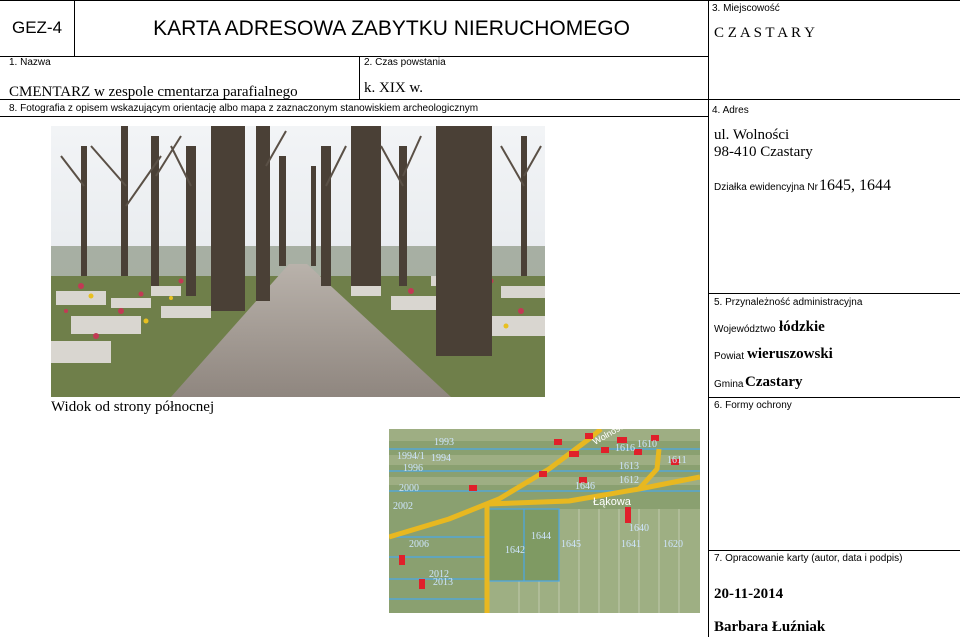 This screenshot has width=960, height=637. What do you see at coordinates (405, 62) in the screenshot?
I see `field-2-label: 2. Czas powstania` at bounding box center [405, 62].